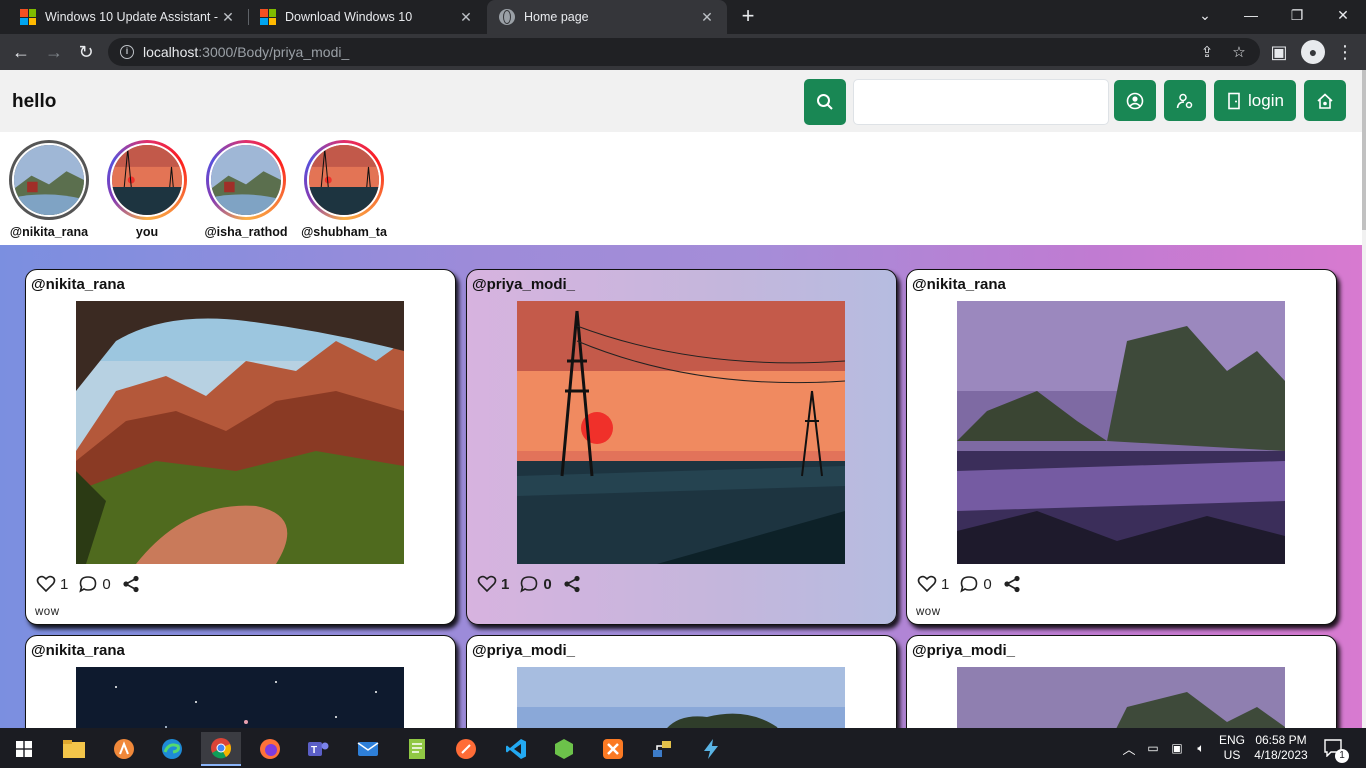  What do you see at coordinates (1343, 17) in the screenshot?
I see `close-window-button: ✕` at bounding box center [1343, 17].